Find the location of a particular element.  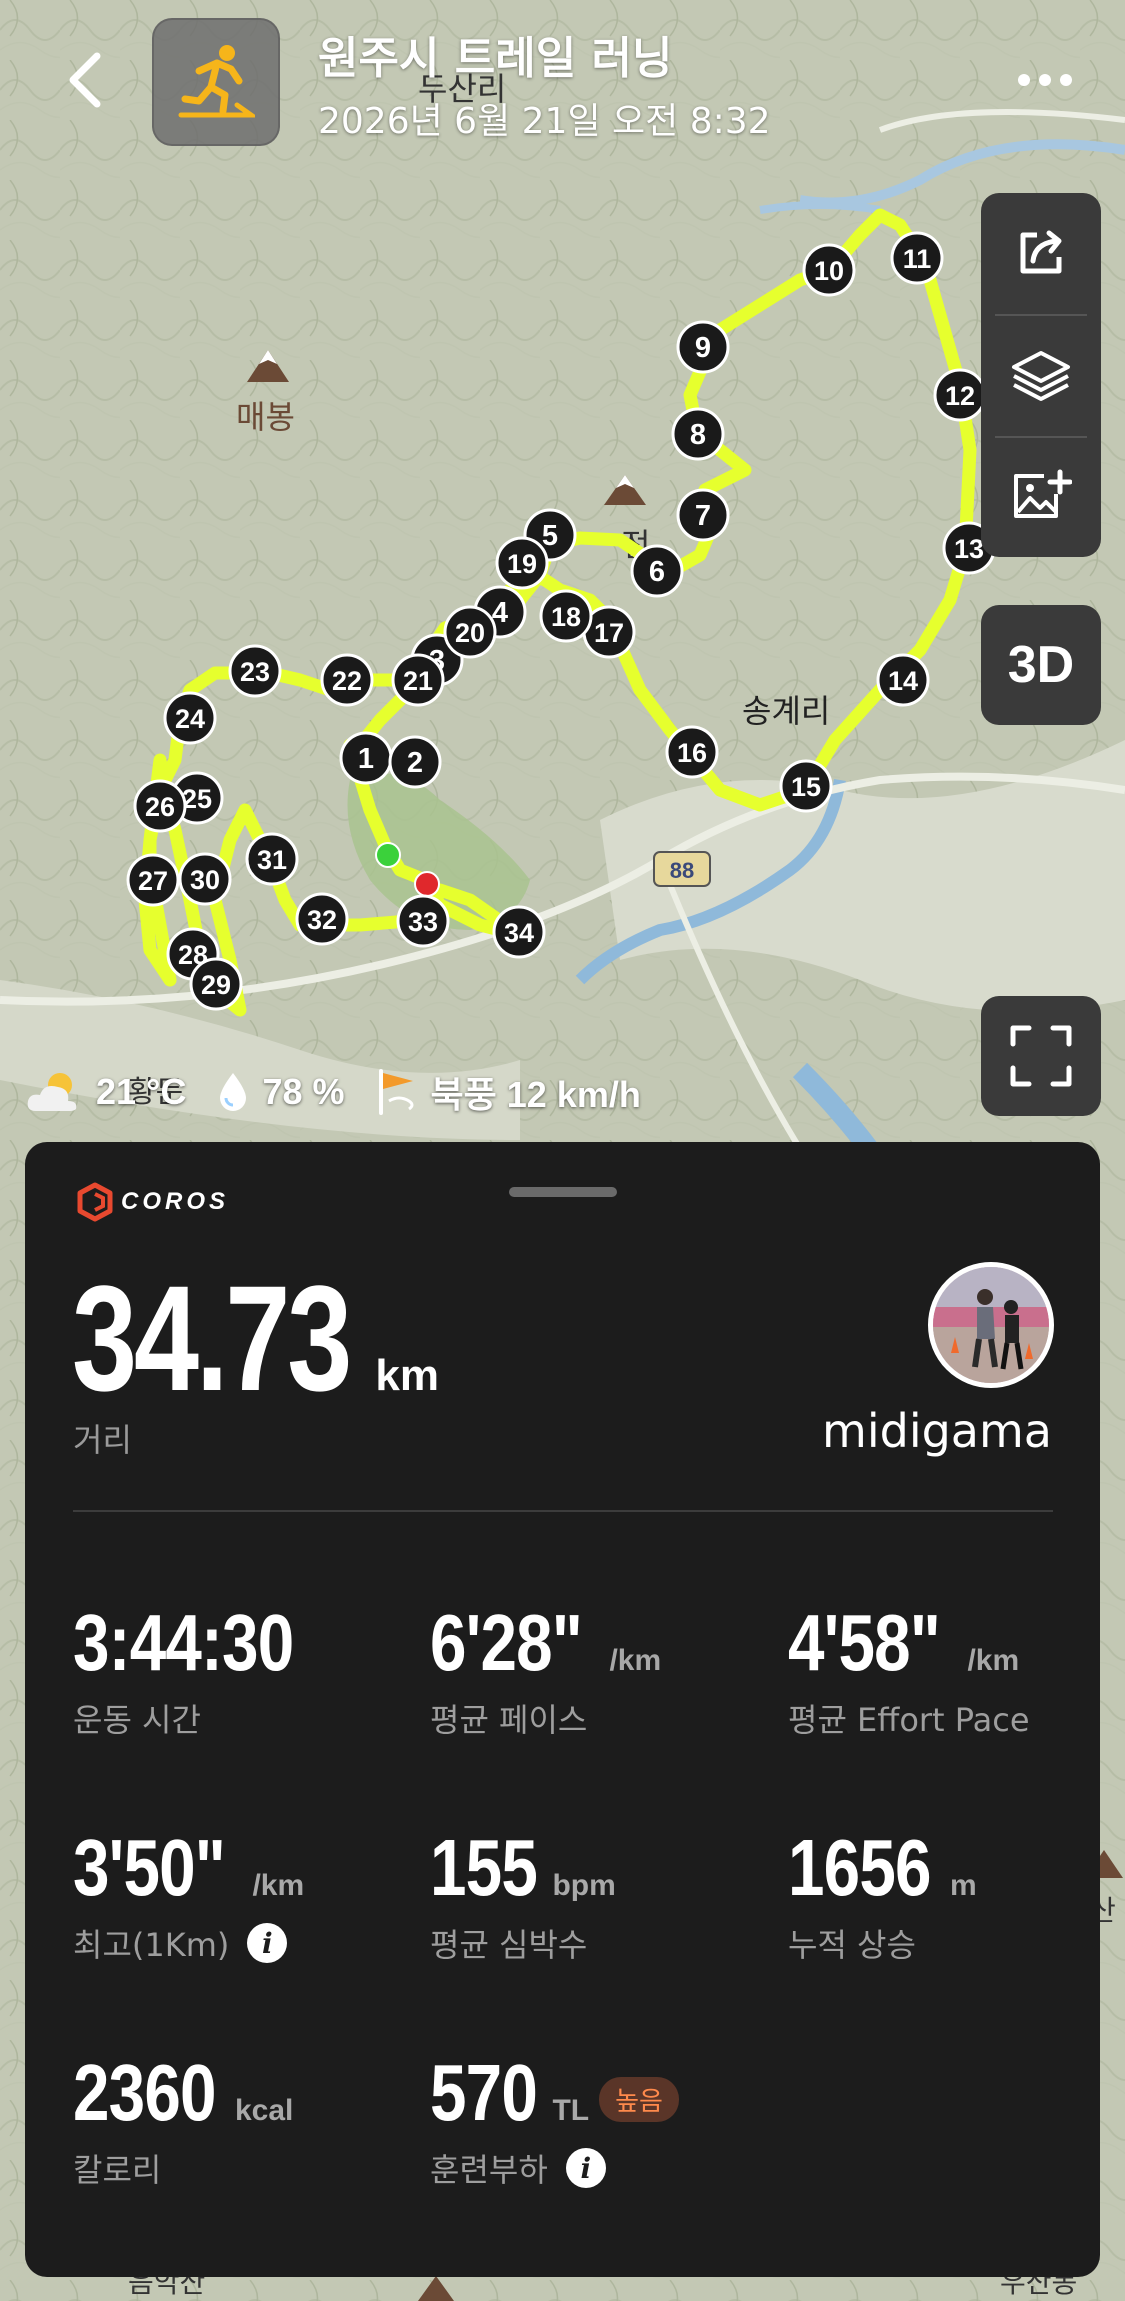

km-marker: 7 is located at coordinates (703, 515).